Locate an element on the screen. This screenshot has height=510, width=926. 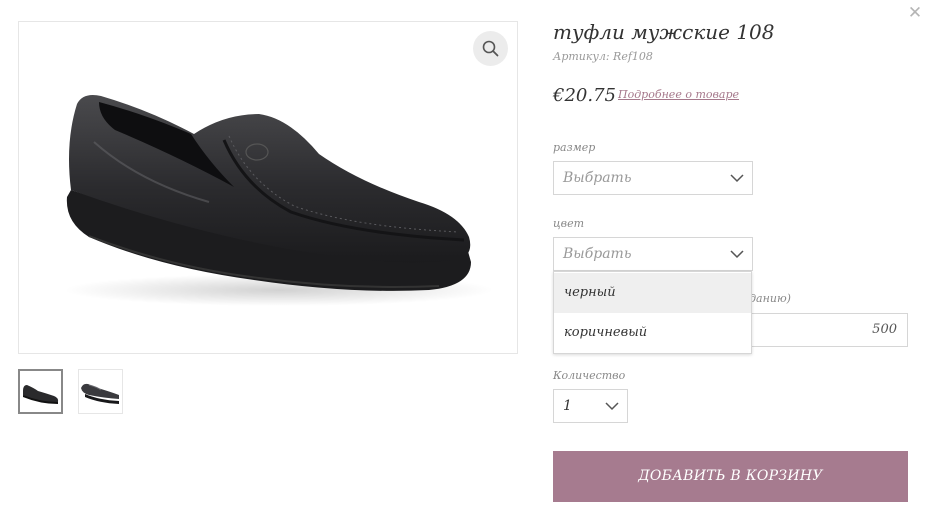
product-price: €20.75 is located at coordinates (584, 95).